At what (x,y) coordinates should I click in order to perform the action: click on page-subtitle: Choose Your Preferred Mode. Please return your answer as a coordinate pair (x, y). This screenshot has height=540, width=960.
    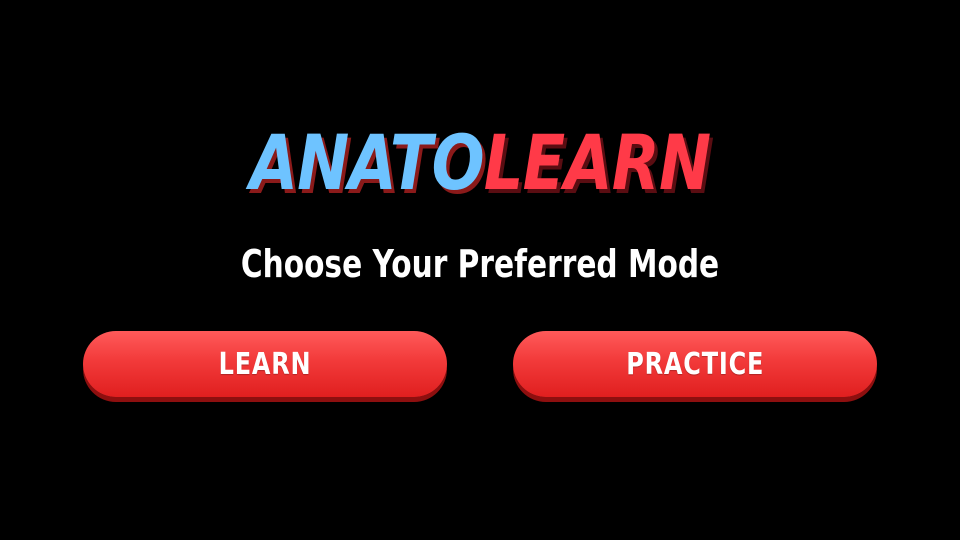
    Looking at the image, I should click on (480, 264).